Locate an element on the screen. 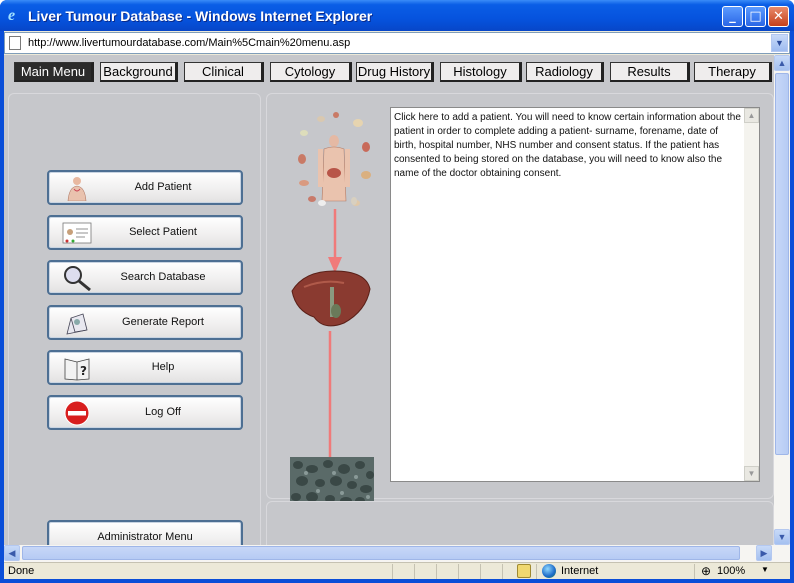  human-body-organs-icon is located at coordinates (334, 159).